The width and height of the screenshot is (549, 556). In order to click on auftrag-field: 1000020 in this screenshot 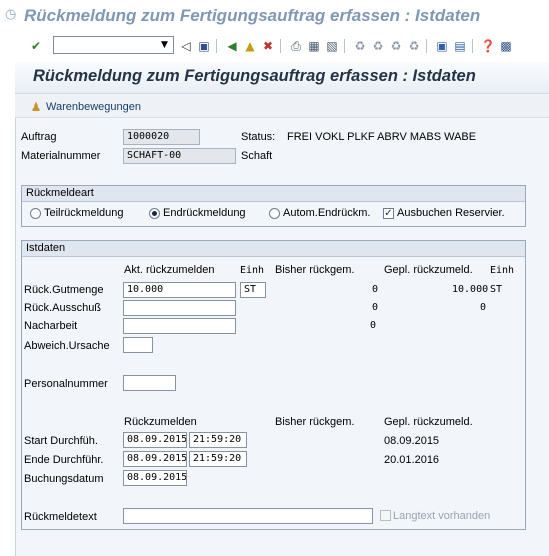, I will do `click(161, 137)`.